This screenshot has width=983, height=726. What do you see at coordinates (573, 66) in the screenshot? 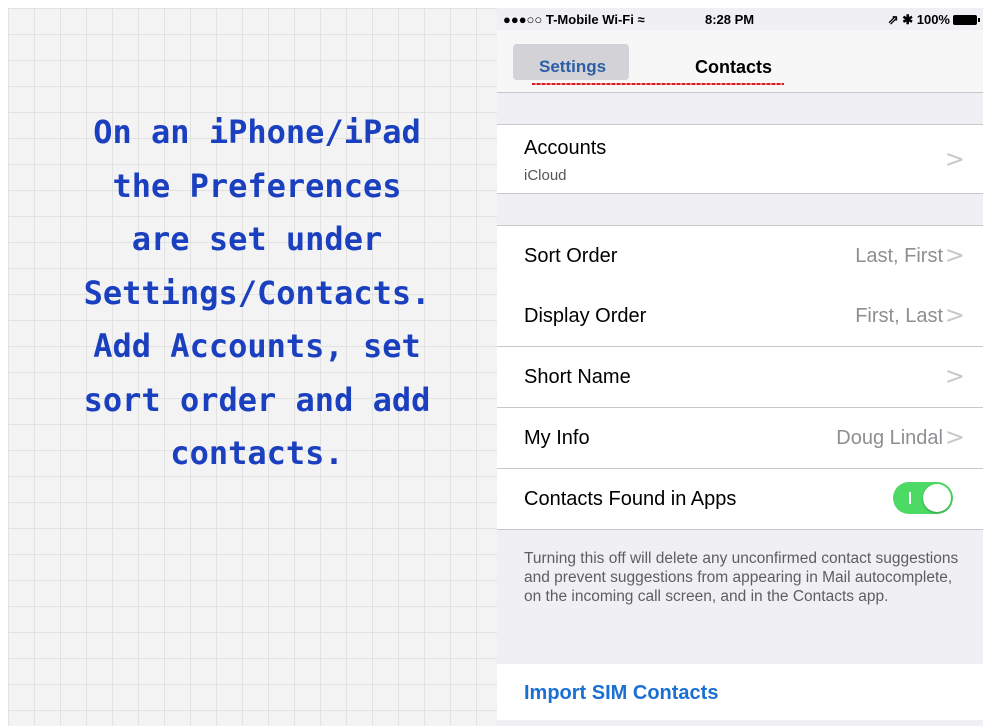
I see `back-button-label: Settings` at bounding box center [573, 66].